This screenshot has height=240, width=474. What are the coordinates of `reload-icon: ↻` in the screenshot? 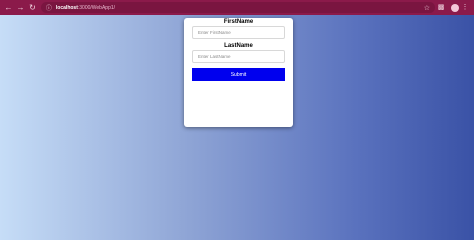 It's located at (32, 7).